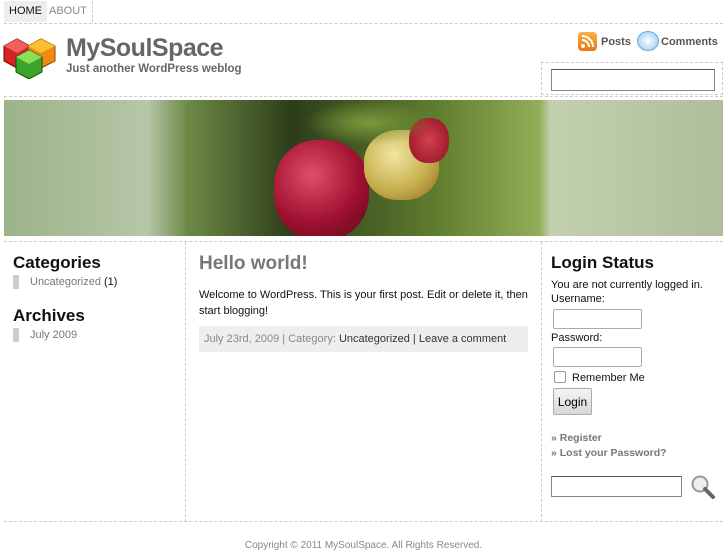  I want to click on archives-heading: Archives, so click(49, 315).